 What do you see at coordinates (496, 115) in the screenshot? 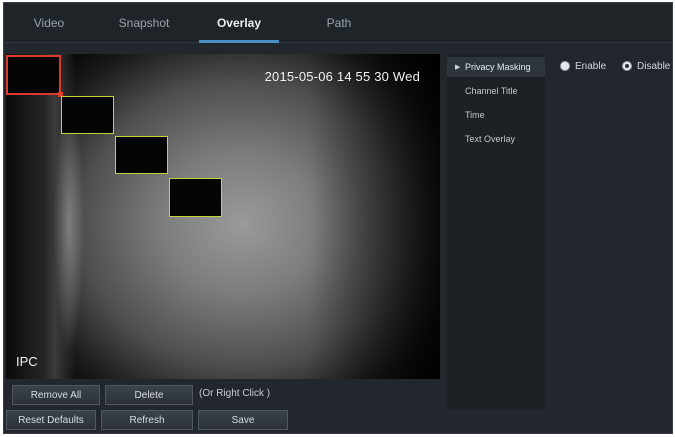
I see `menu-item-time: Time` at bounding box center [496, 115].